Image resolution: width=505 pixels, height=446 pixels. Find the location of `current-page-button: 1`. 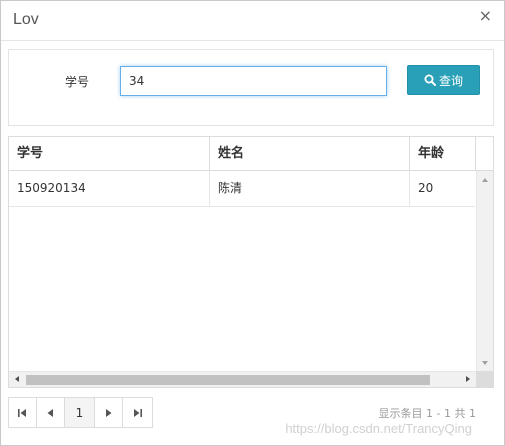

current-page-button: 1 is located at coordinates (80, 412).